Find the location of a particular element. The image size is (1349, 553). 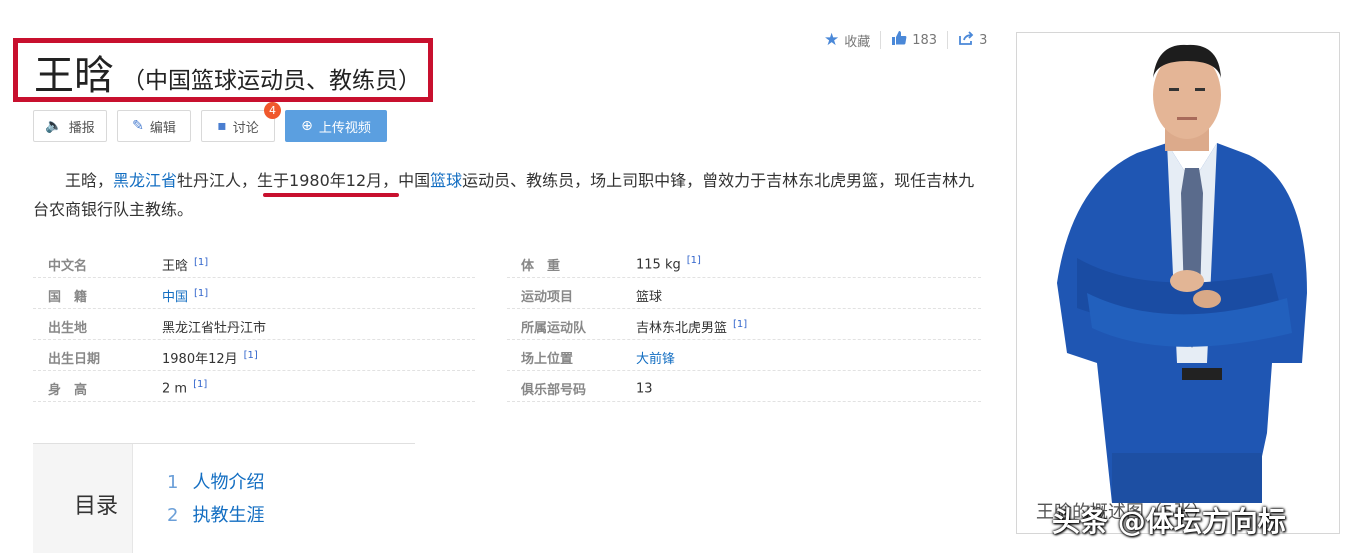

toc-item-intro: 1 人物介绍 is located at coordinates (215, 481).